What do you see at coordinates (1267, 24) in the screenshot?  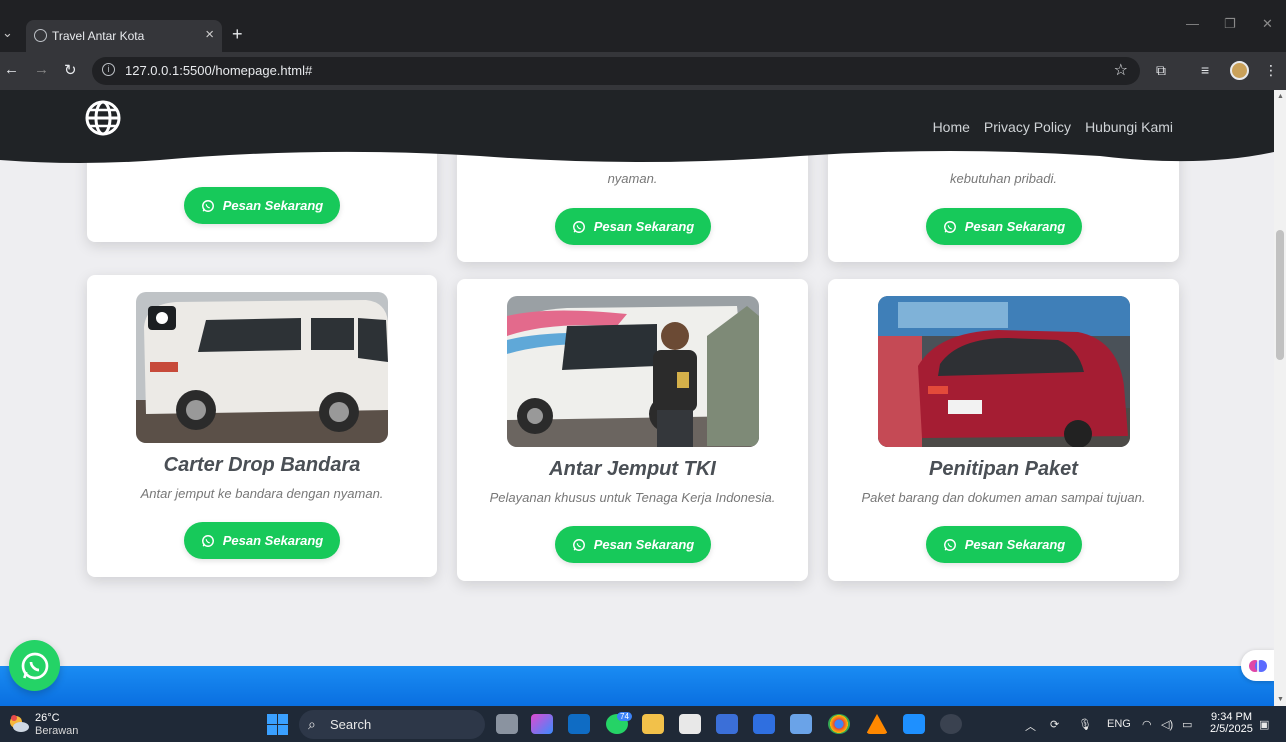 I see `close-window-icon: ✕` at bounding box center [1267, 24].